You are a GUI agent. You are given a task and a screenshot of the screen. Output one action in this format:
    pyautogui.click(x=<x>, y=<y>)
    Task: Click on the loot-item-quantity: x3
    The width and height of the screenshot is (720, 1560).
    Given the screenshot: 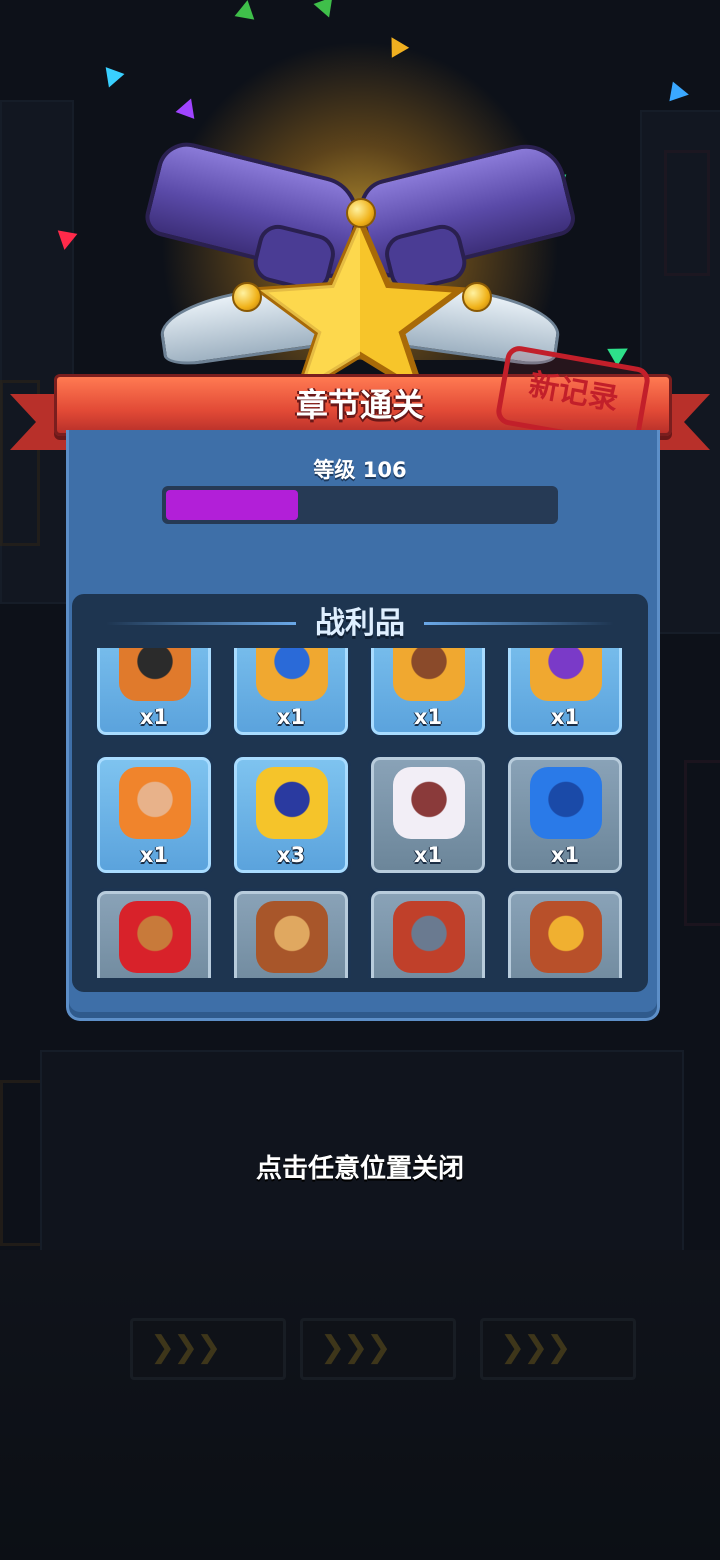 What is the action you would take?
    pyautogui.click(x=291, y=855)
    